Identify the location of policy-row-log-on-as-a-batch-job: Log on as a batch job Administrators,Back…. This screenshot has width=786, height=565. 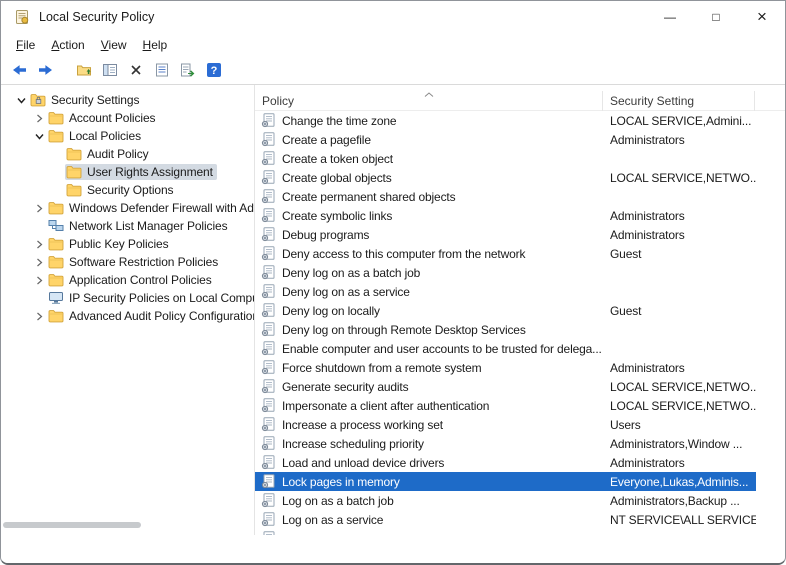
(505, 500).